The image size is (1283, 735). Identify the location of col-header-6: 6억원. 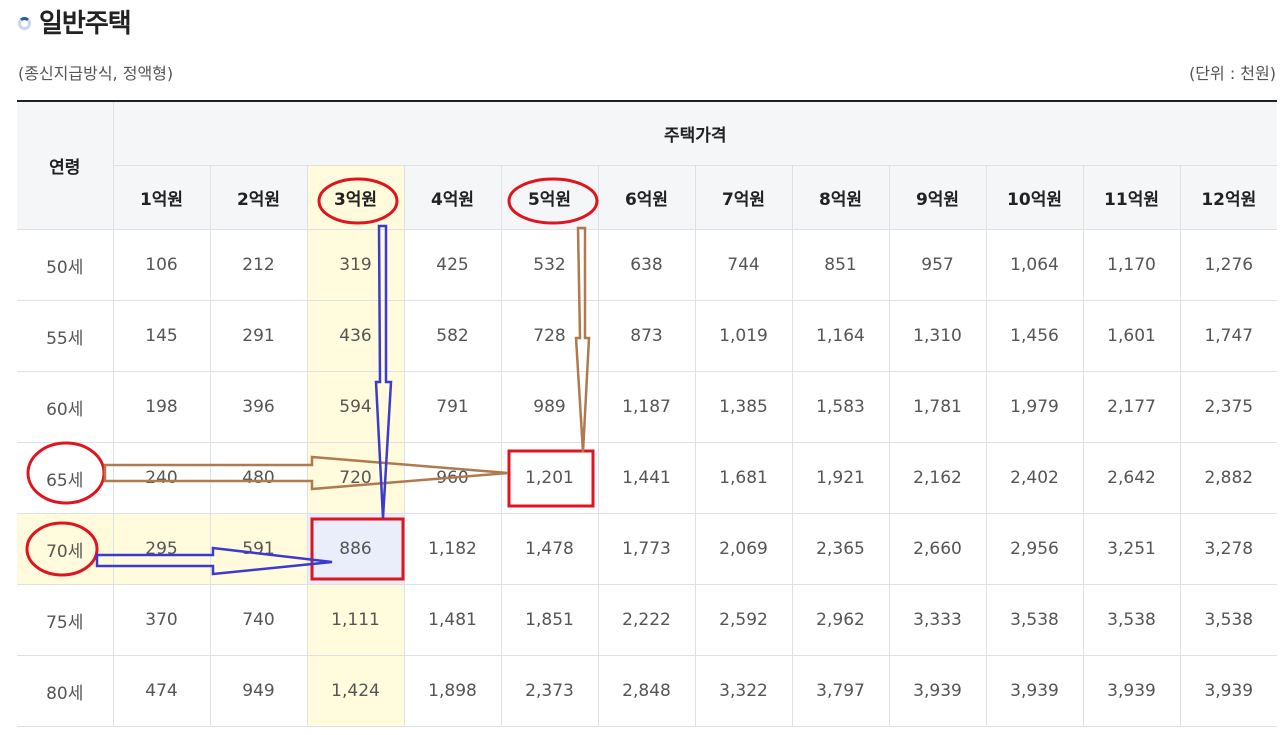
(646, 197).